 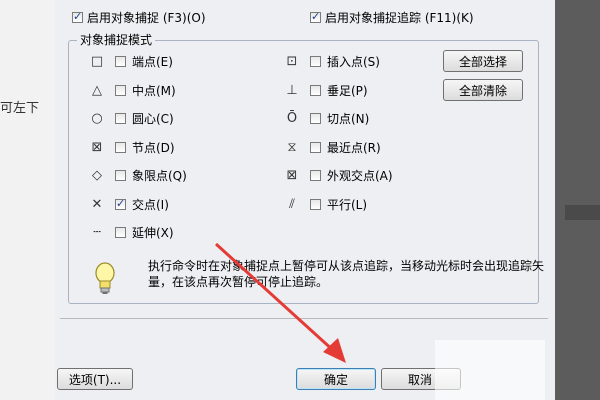 What do you see at coordinates (280, 302) in the screenshot?
I see `red-arrow-annotation` at bounding box center [280, 302].